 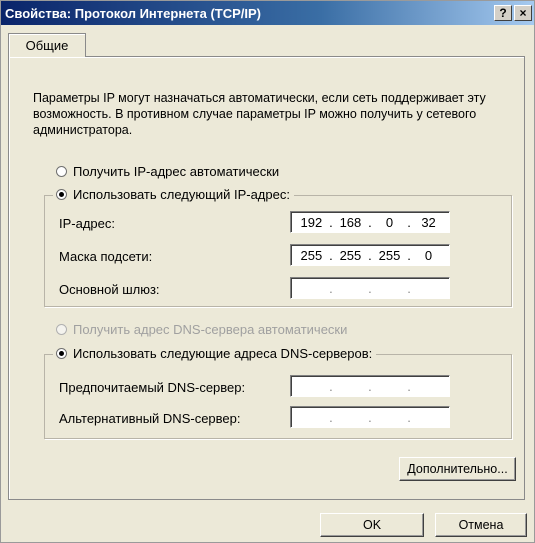 I want to click on ip-manual-label: Использовать следующий IP-адрес:, so click(x=181, y=194).